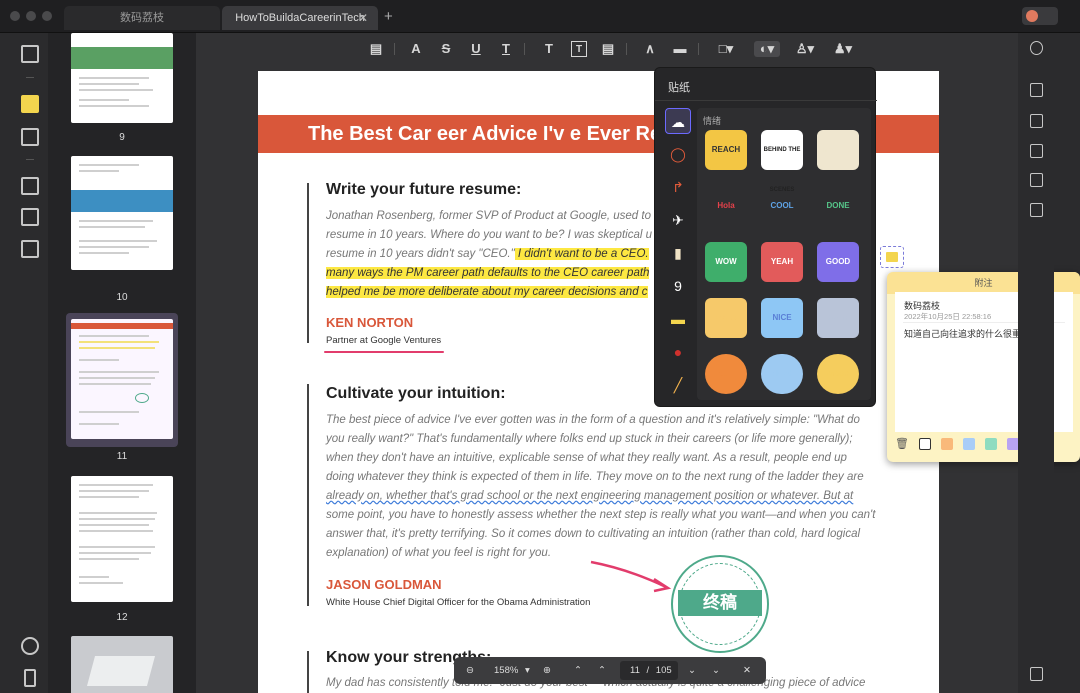 The image size is (1080, 693). Describe the element at coordinates (969, 444) in the screenshot. I see `color-swatch-blue` at that location.